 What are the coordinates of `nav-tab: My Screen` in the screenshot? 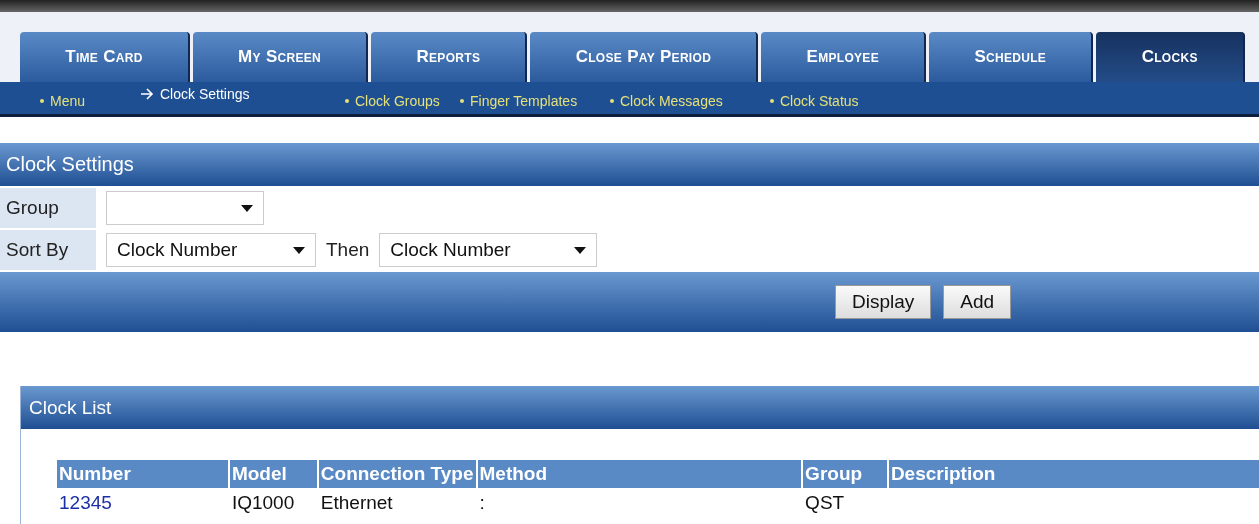 It's located at (280, 57).